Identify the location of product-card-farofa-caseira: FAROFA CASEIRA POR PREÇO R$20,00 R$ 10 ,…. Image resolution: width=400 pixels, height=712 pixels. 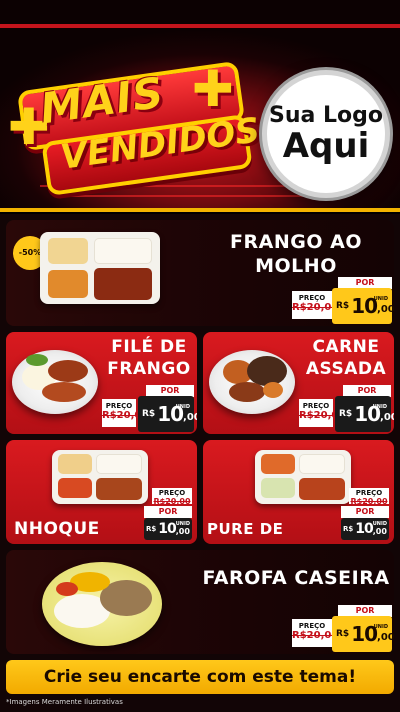
(200, 602).